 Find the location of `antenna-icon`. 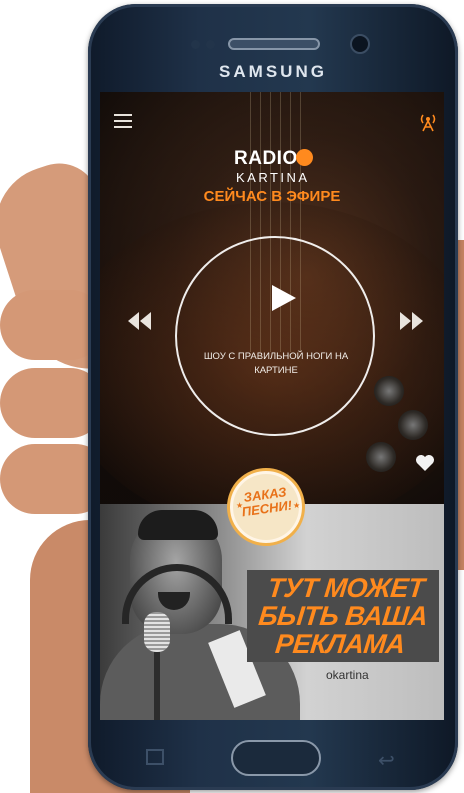

antenna-icon is located at coordinates (428, 122).